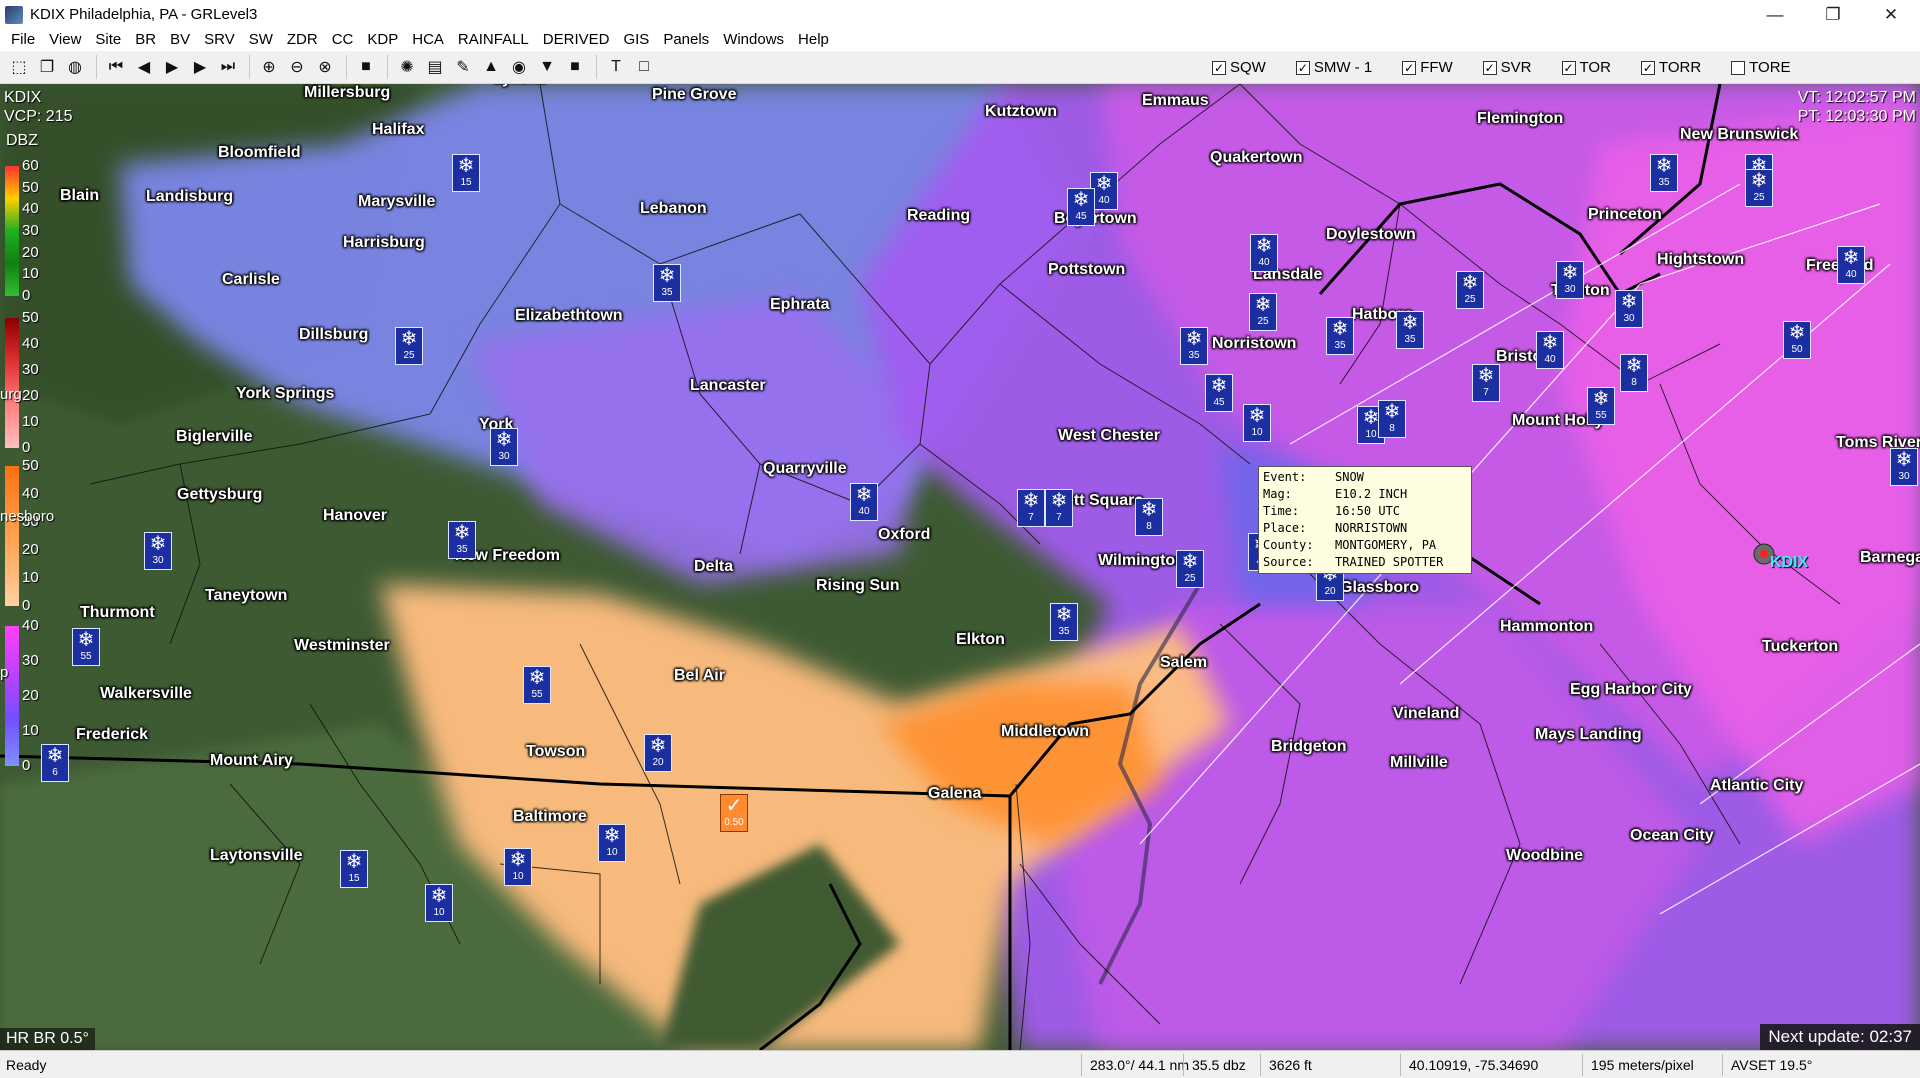 This screenshot has height=1078, width=1920. What do you see at coordinates (1427, 67) in the screenshot?
I see `toggle-ffw: ✓ FFW` at bounding box center [1427, 67].